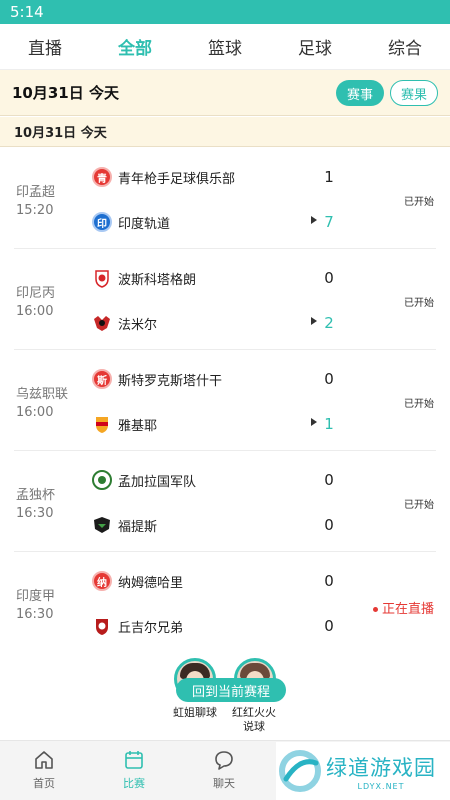  What do you see at coordinates (36, 495) in the screenshot?
I see `league-name: 孟独杯` at bounding box center [36, 495].